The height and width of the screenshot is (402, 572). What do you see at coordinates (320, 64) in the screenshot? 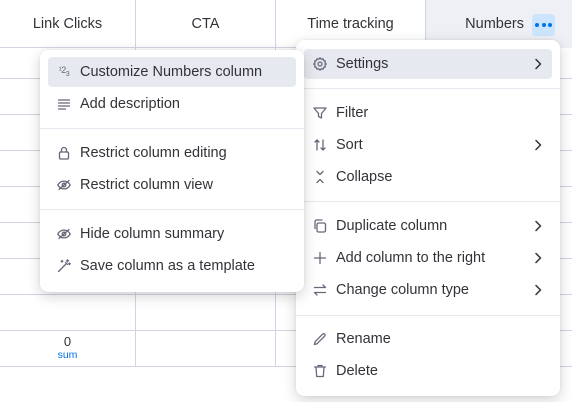
I see `gear-icon` at bounding box center [320, 64].